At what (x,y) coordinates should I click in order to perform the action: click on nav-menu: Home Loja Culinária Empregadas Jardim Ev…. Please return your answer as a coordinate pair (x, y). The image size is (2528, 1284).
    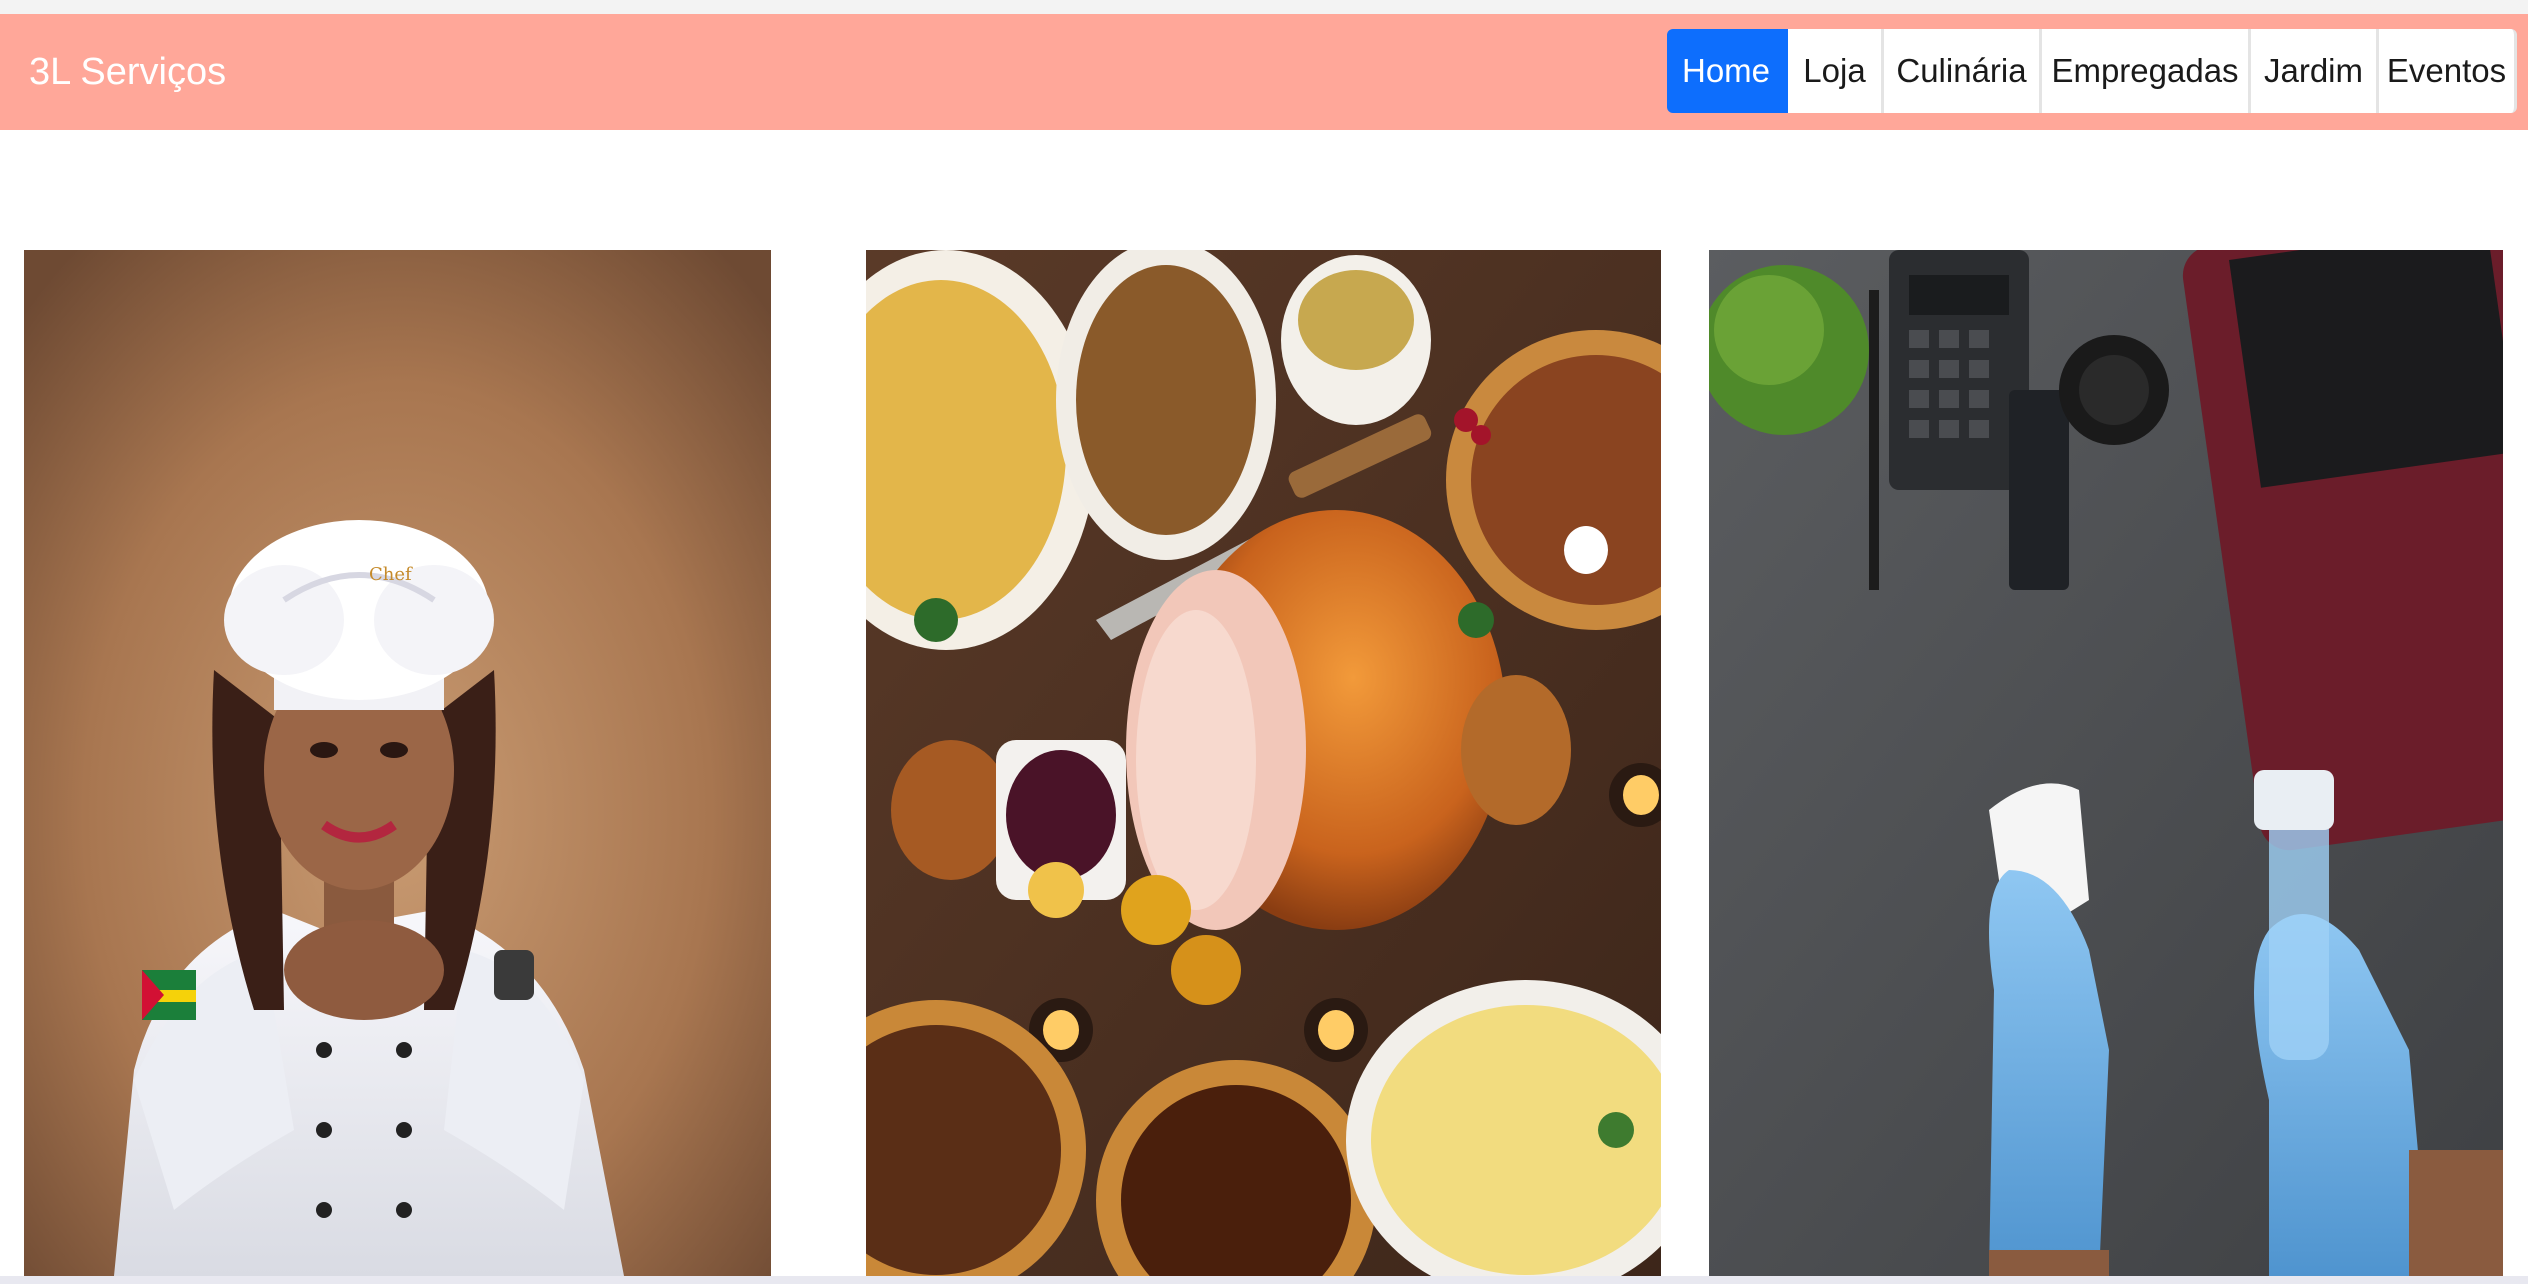
    Looking at the image, I should click on (2092, 71).